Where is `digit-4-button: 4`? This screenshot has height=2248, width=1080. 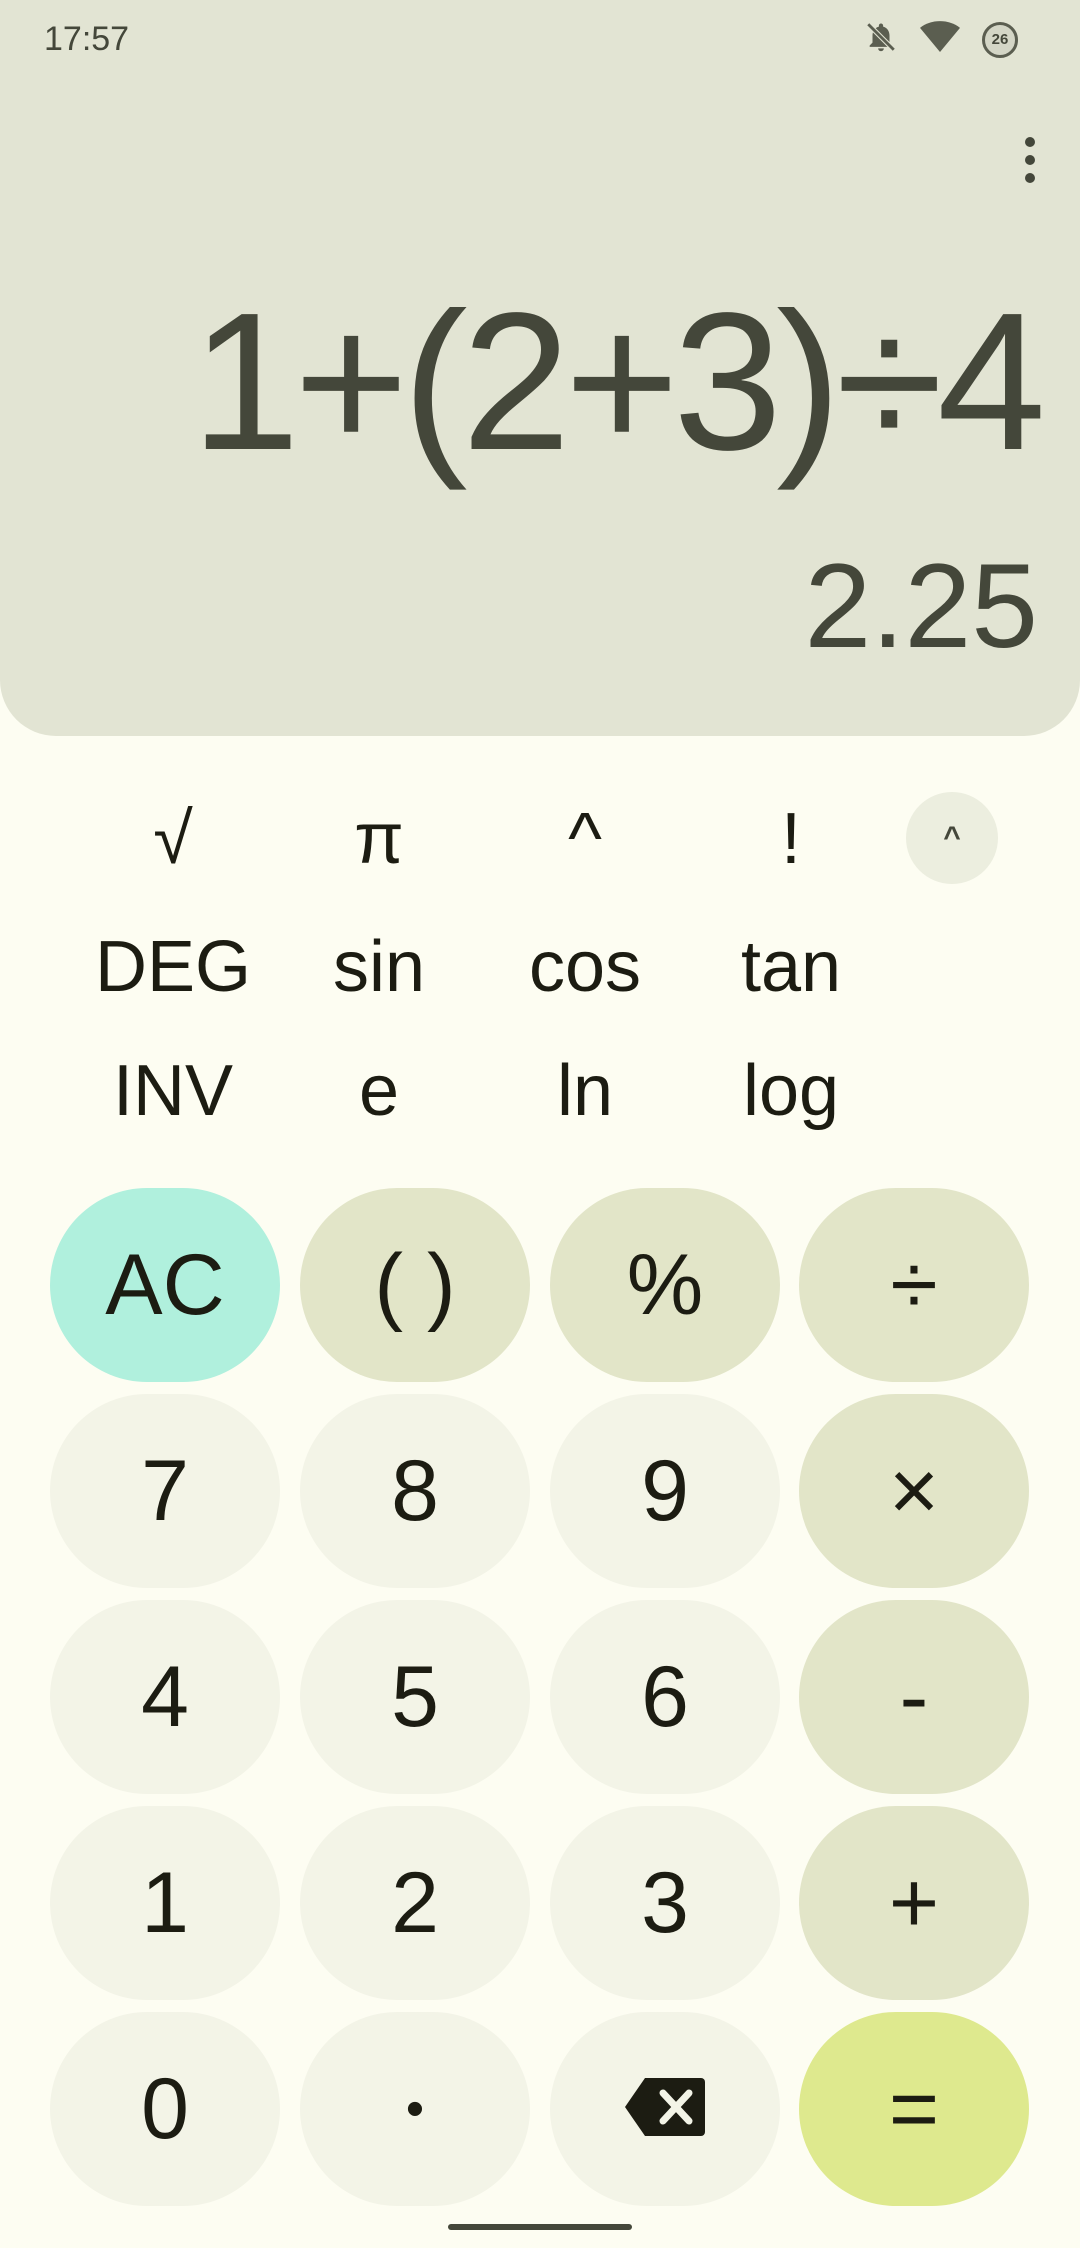
digit-4-button: 4 is located at coordinates (165, 1697).